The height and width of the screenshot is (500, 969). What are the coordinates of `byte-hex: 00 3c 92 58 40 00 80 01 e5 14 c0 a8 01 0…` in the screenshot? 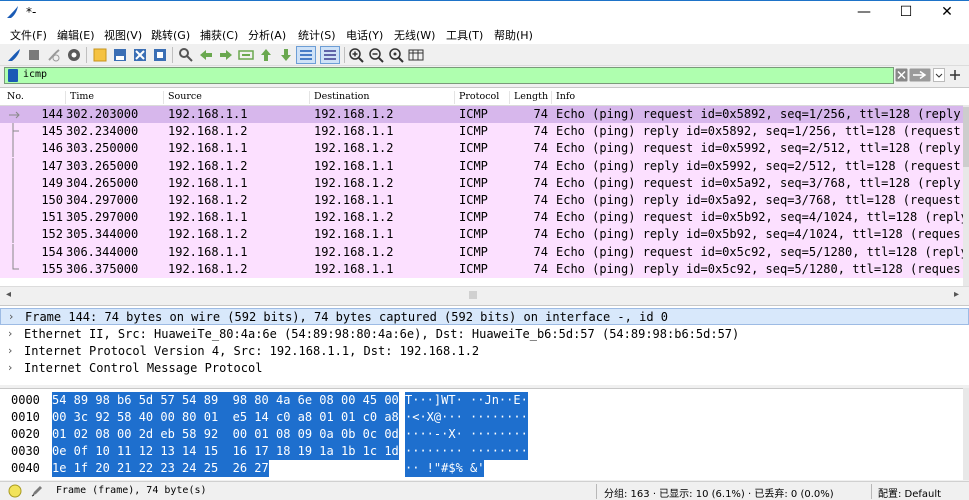 It's located at (225, 417).